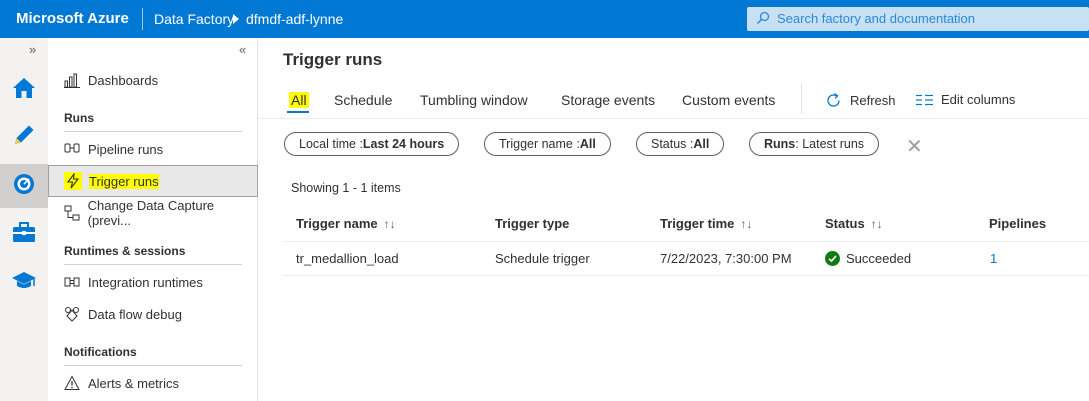 Image resolution: width=1089 pixels, height=401 pixels. I want to click on nav-trigger-runs: Trigger runs, so click(153, 181).